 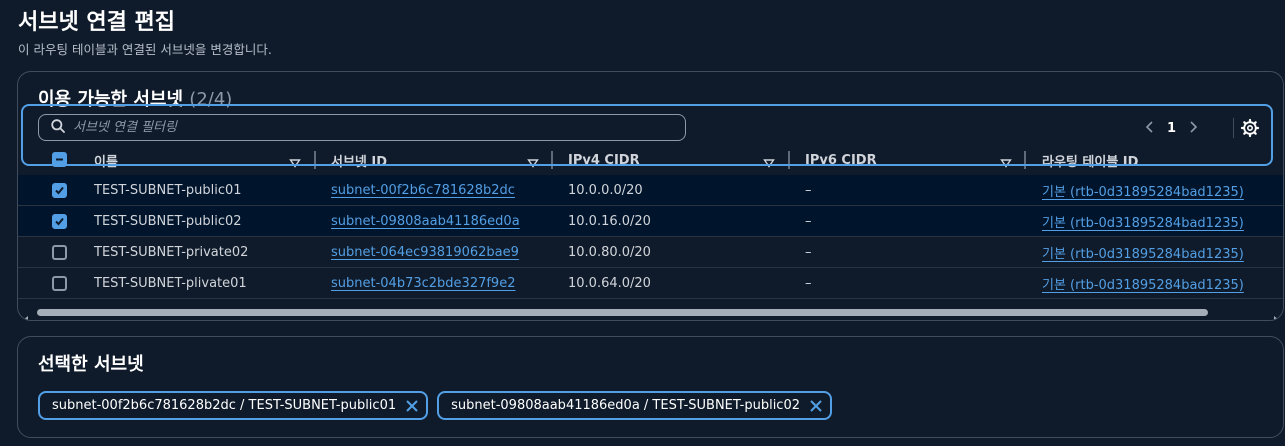 What do you see at coordinates (423, 190) in the screenshot?
I see `subnet-id-link: subnet-00f2b6c781628b2dc` at bounding box center [423, 190].